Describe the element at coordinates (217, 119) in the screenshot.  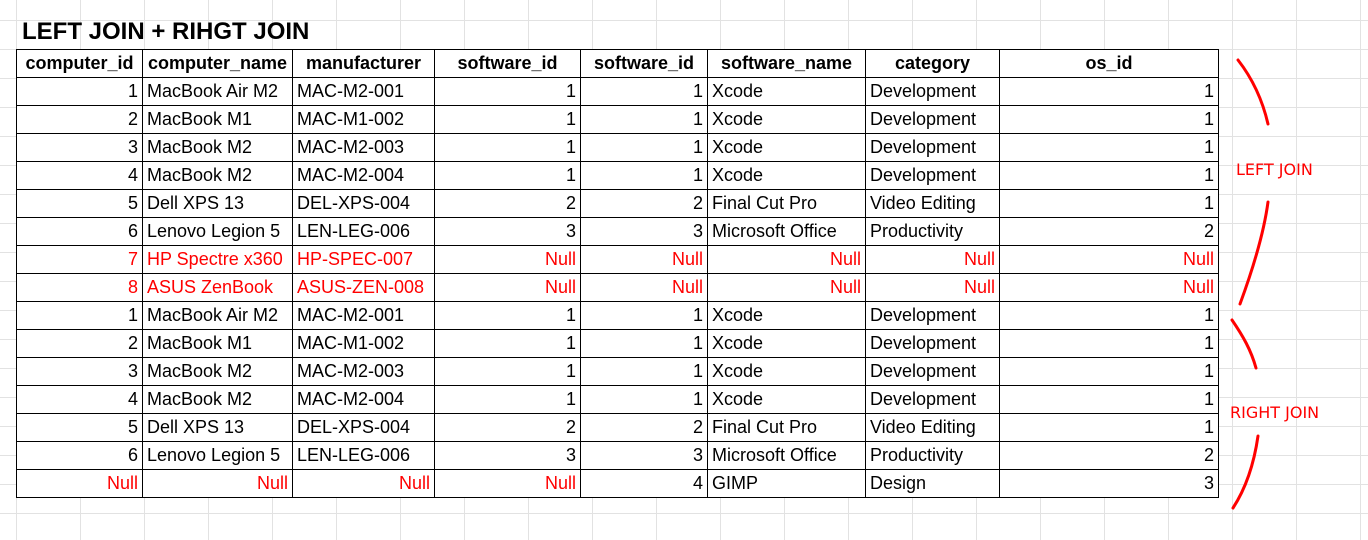
I see `cell-computer-name: MacBook M1` at that location.